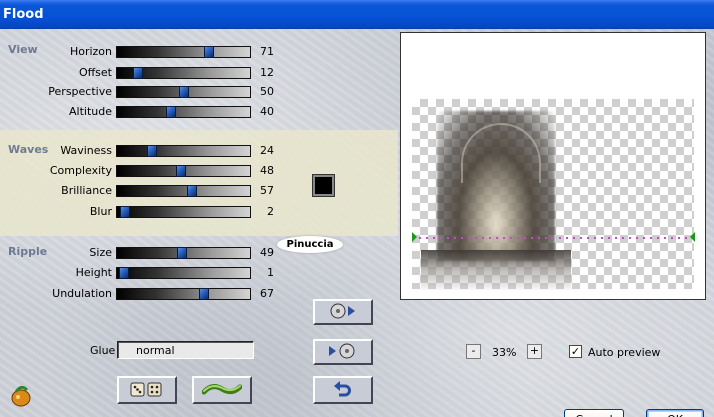 The width and height of the screenshot is (714, 417). Describe the element at coordinates (553, 238) in the screenshot. I see `horizon-guide` at that location.